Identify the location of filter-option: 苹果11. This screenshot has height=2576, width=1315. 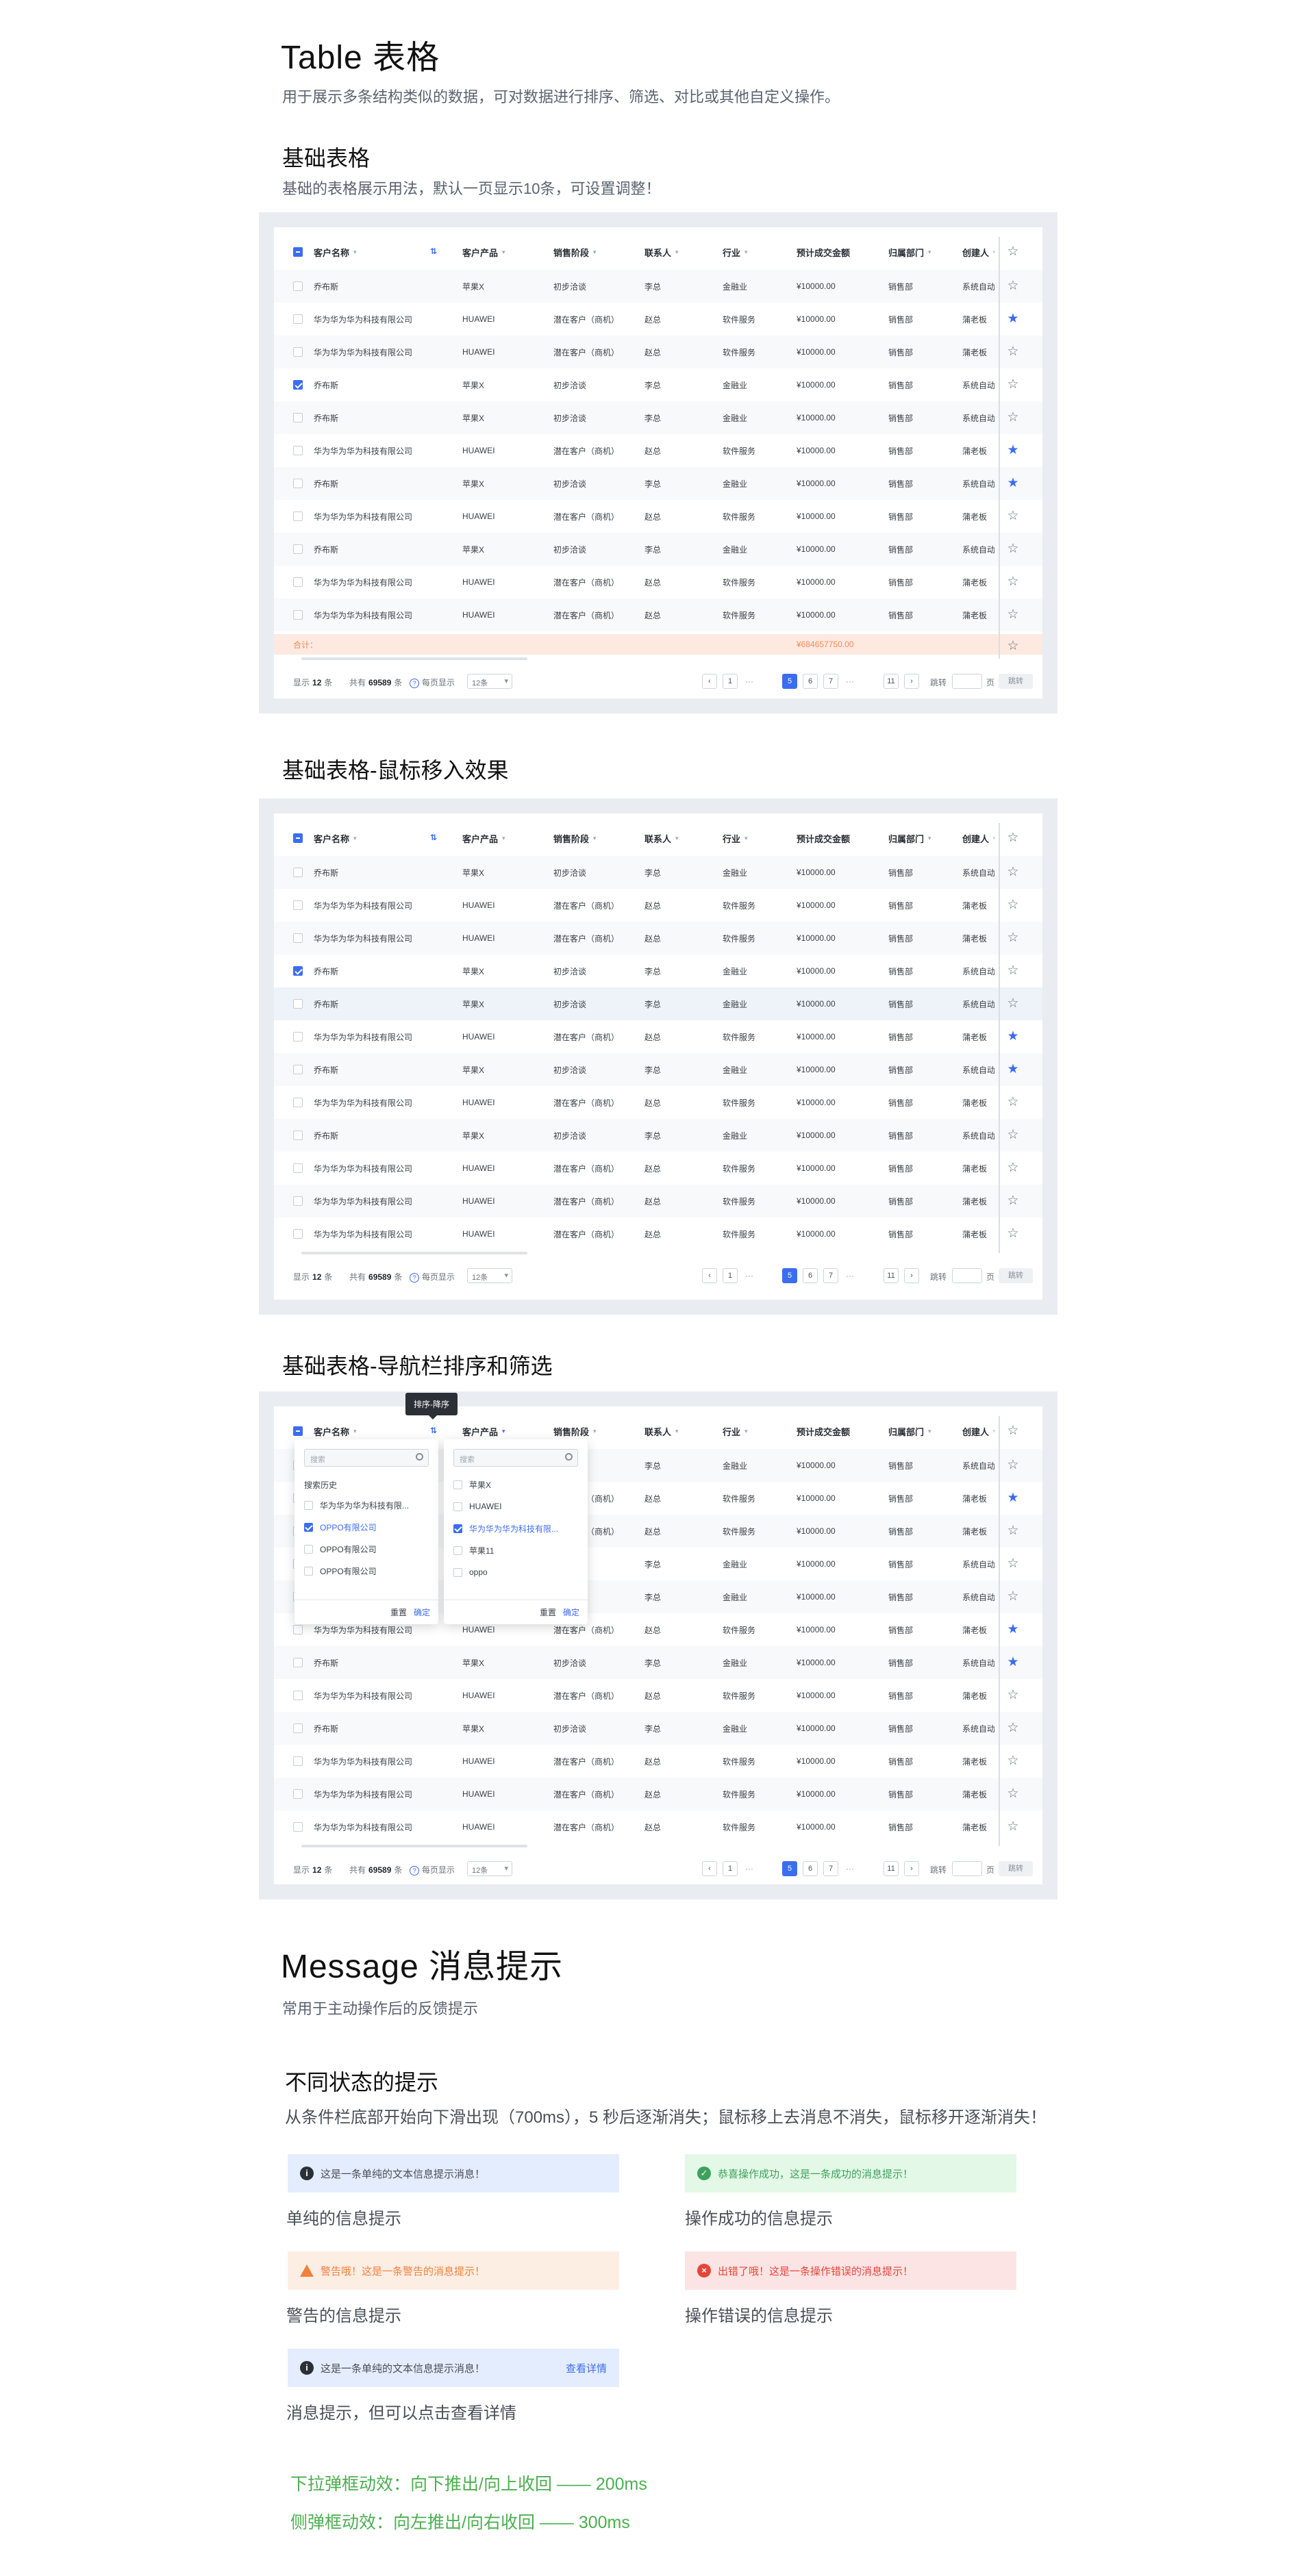
(517, 1550).